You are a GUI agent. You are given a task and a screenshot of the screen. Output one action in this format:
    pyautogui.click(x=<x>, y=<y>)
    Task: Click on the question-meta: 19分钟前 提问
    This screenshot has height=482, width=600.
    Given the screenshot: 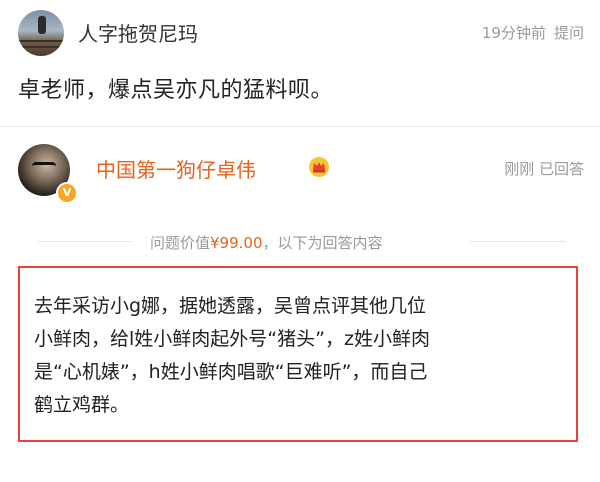 What is the action you would take?
    pyautogui.click(x=533, y=32)
    